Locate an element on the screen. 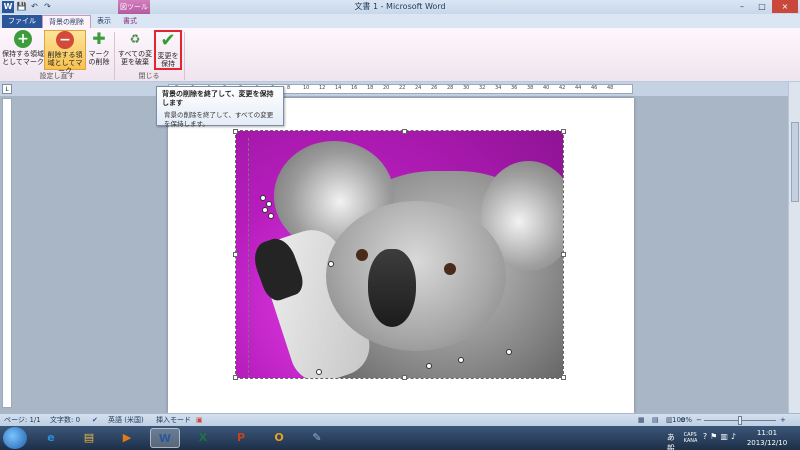 This screenshot has height=450, width=800. help-icon: ? is located at coordinates (705, 441).